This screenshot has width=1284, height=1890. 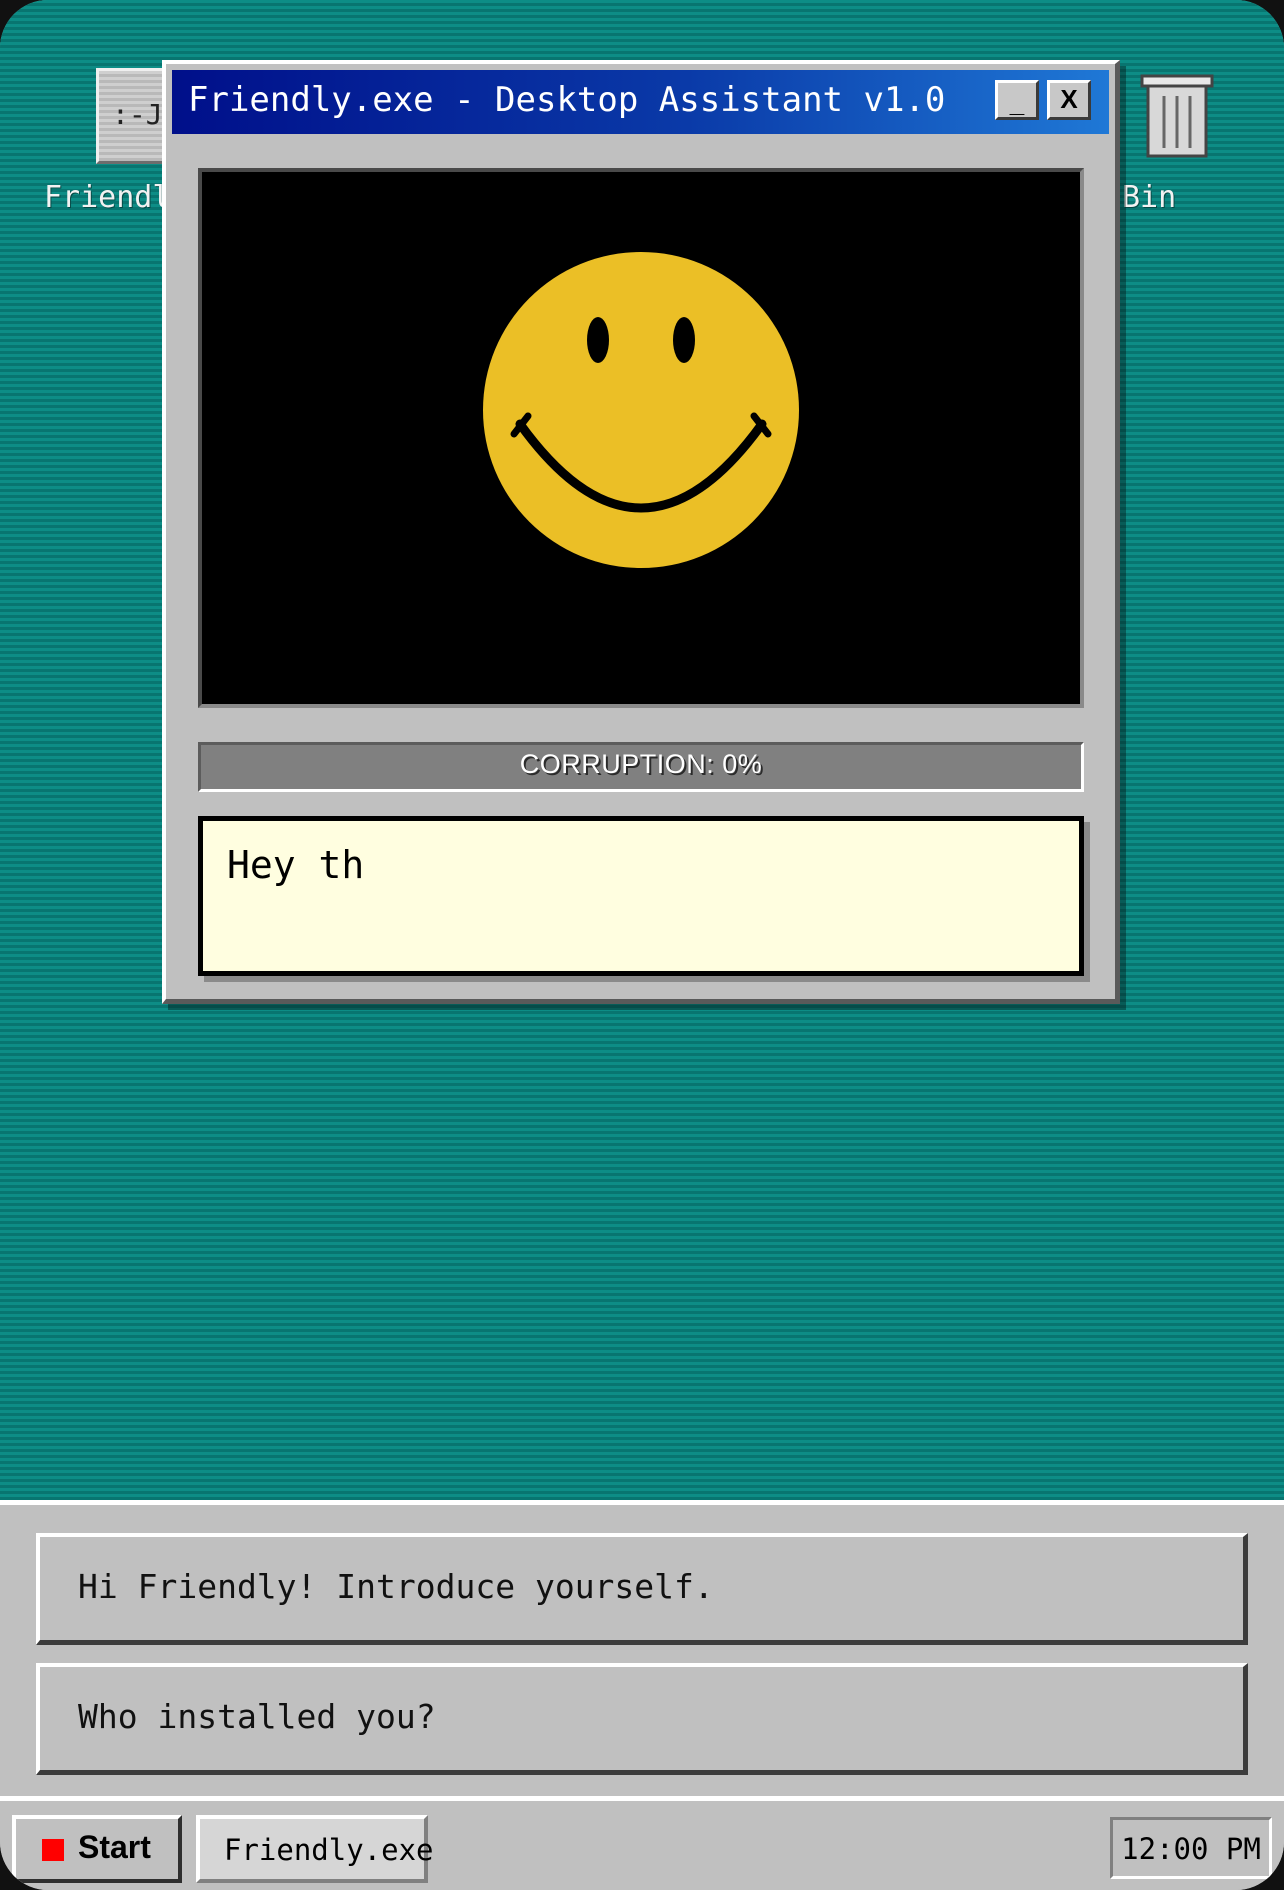 What do you see at coordinates (641, 896) in the screenshot?
I see `speech-bubble: Hey th` at bounding box center [641, 896].